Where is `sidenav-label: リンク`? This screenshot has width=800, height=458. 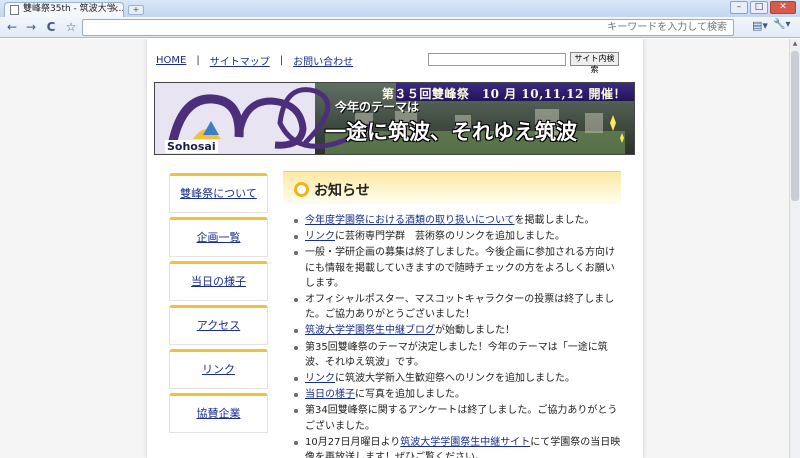
sidenav-label: リンク is located at coordinates (218, 369).